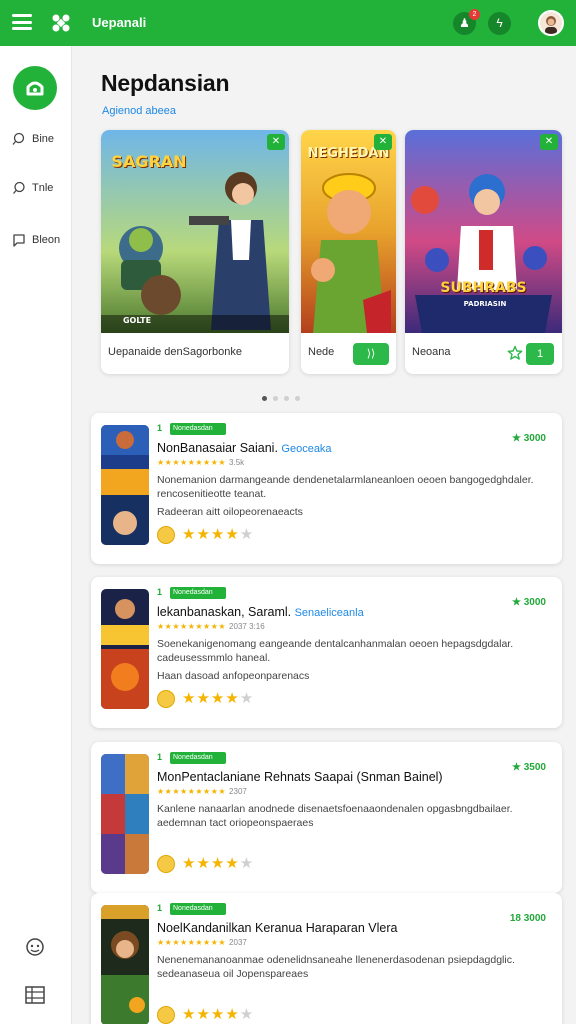 The width and height of the screenshot is (576, 1024). Describe the element at coordinates (288, 23) in the screenshot. I see `top-app-bar: Uepanali ♟ 2 ϟ` at that location.